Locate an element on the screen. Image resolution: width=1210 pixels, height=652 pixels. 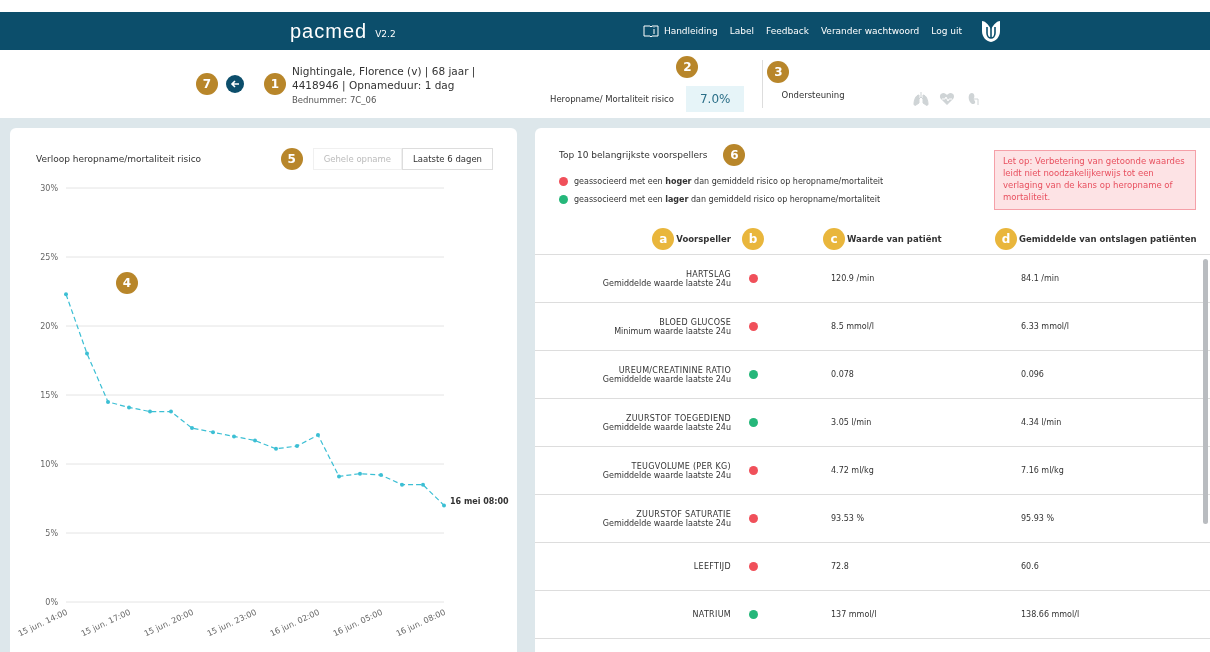
logo: pacmed is located at coordinates (329, 31).